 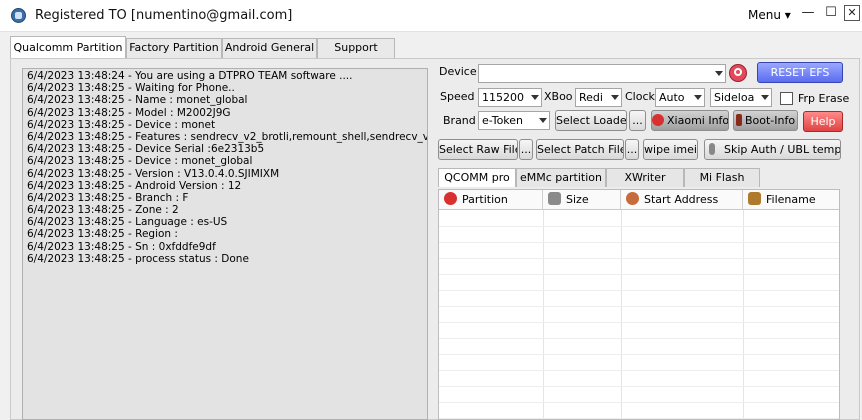 I want to click on log-line: 6/4/2023 13:48:25 - Zone : 2, so click(x=103, y=210).